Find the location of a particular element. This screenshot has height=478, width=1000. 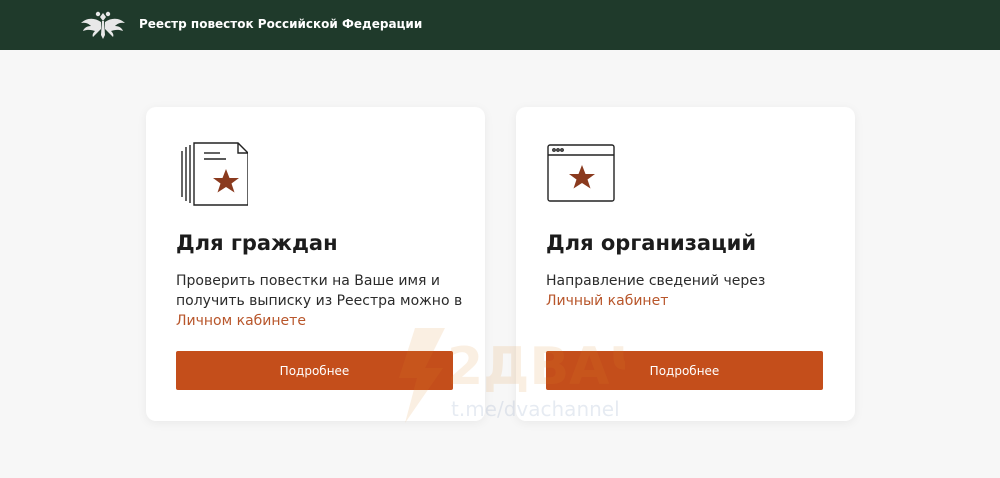

personal-account-link: Личный кабинет is located at coordinates (607, 301).